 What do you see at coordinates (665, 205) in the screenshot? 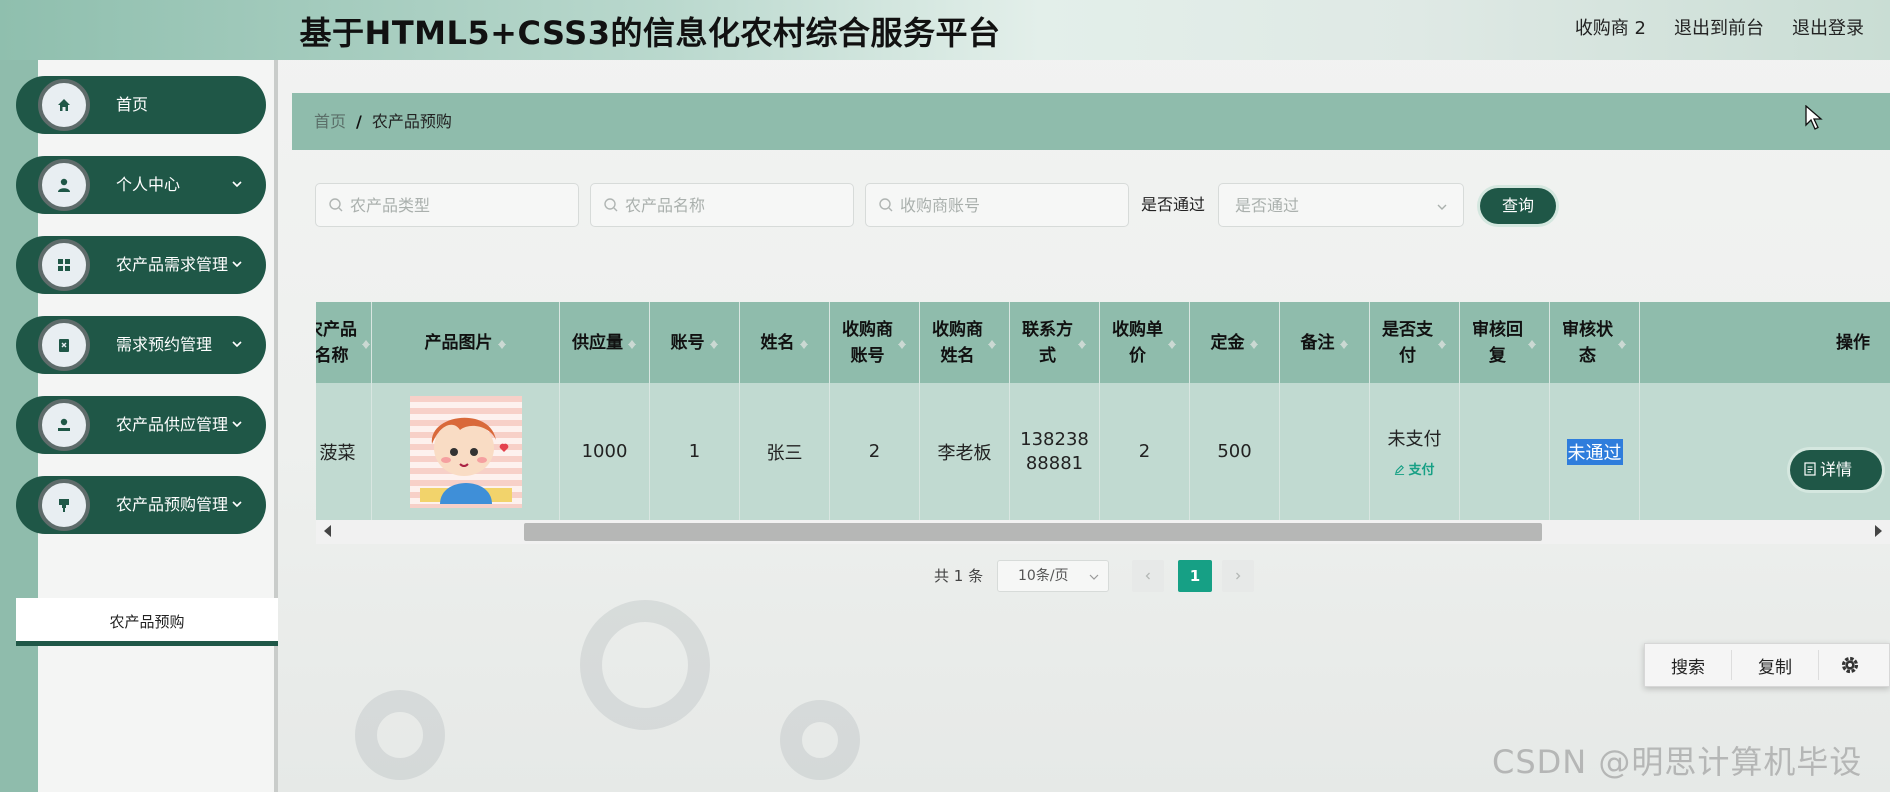
I see `input-placeholder: 农产品名称` at bounding box center [665, 205].